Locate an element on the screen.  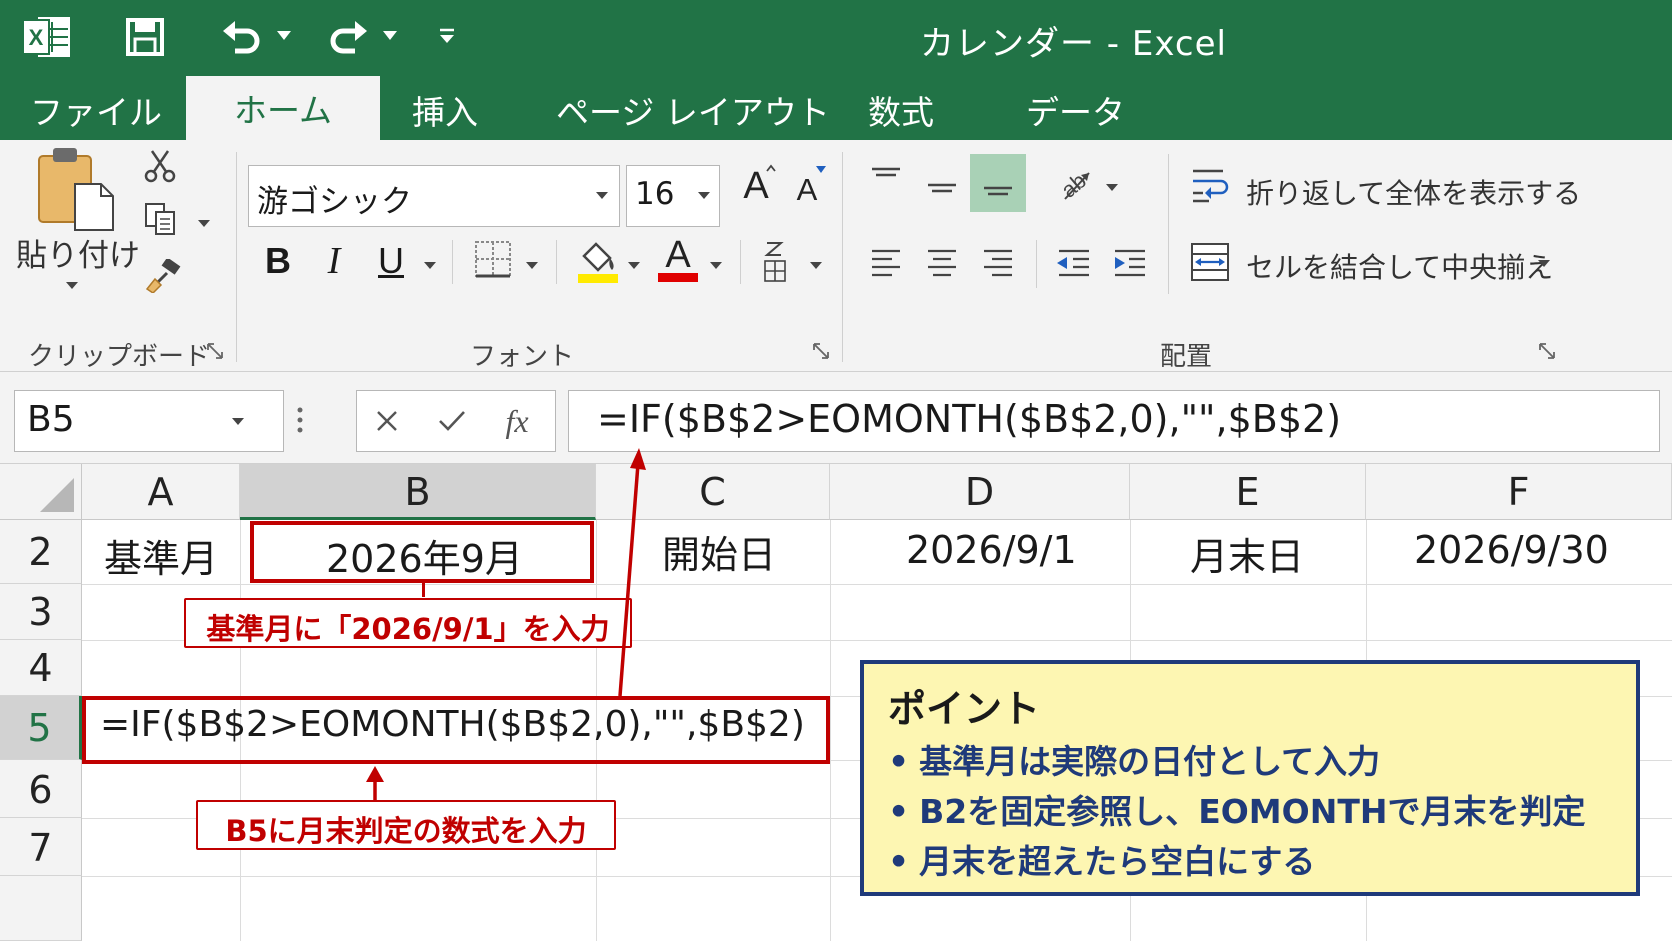
merge-center-button: セルを結合して中央揃え is located at coordinates (1399, 266).